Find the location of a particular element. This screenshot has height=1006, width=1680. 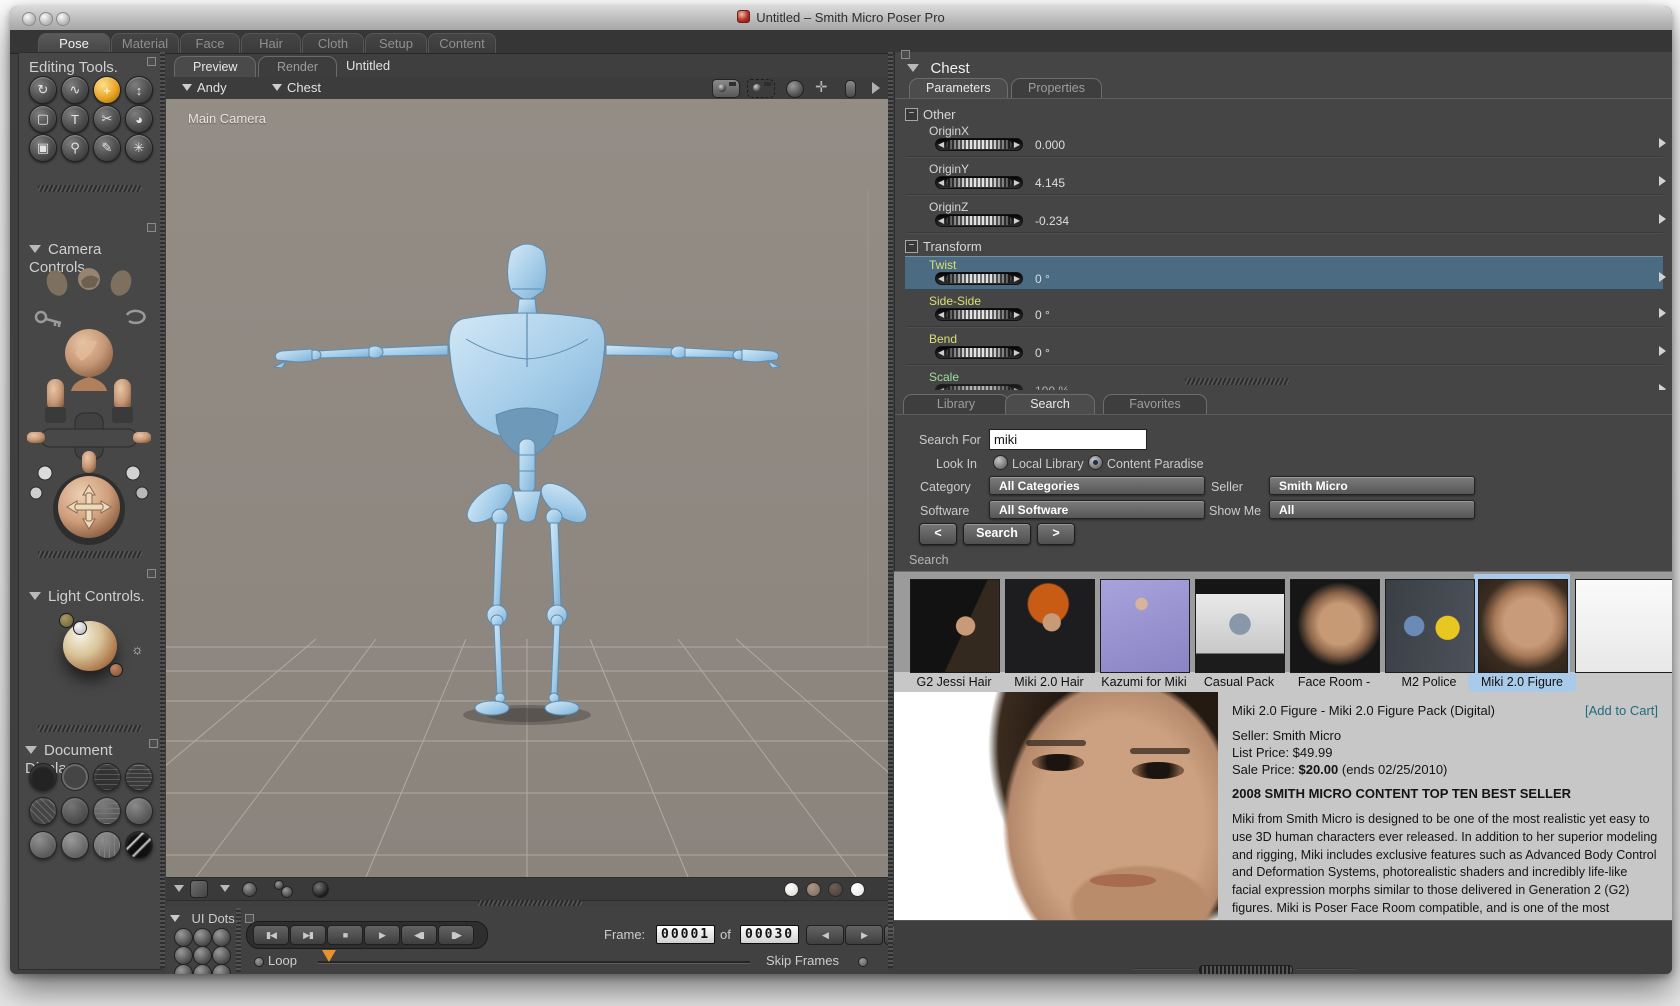

capsule-handle-icon is located at coordinates (850, 89).